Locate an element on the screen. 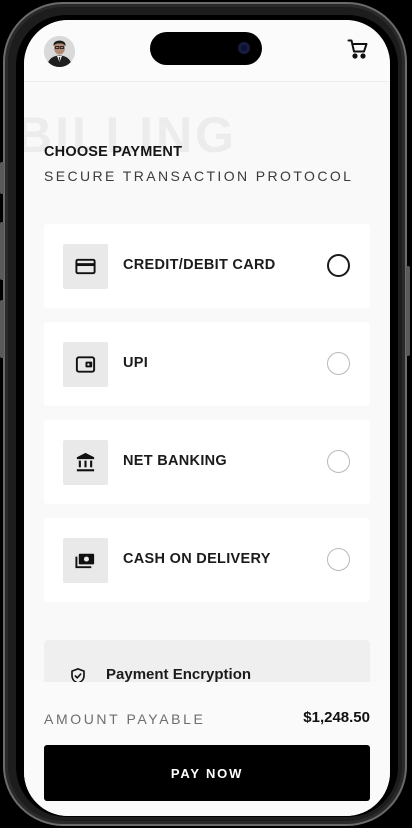 This screenshot has height=828, width=412. user-avatar is located at coordinates (59, 51).